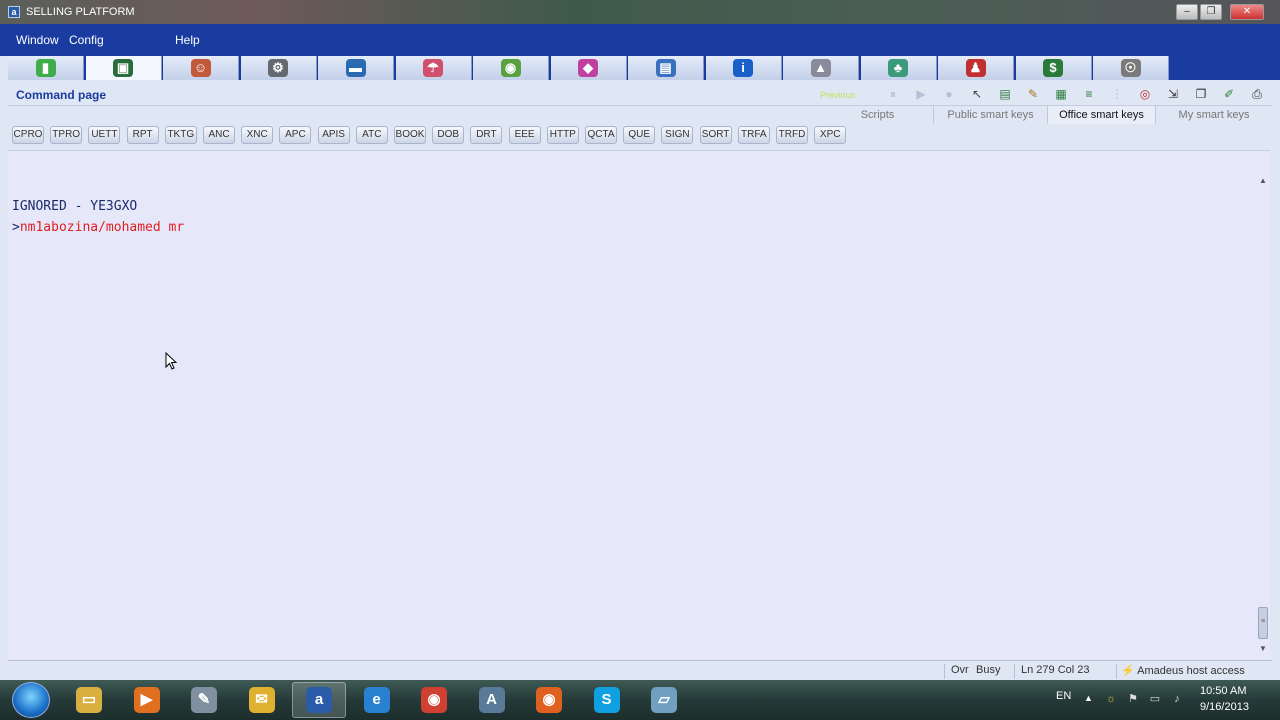  I want to click on tab-my-smart-keys: My smart keys, so click(1214, 115).